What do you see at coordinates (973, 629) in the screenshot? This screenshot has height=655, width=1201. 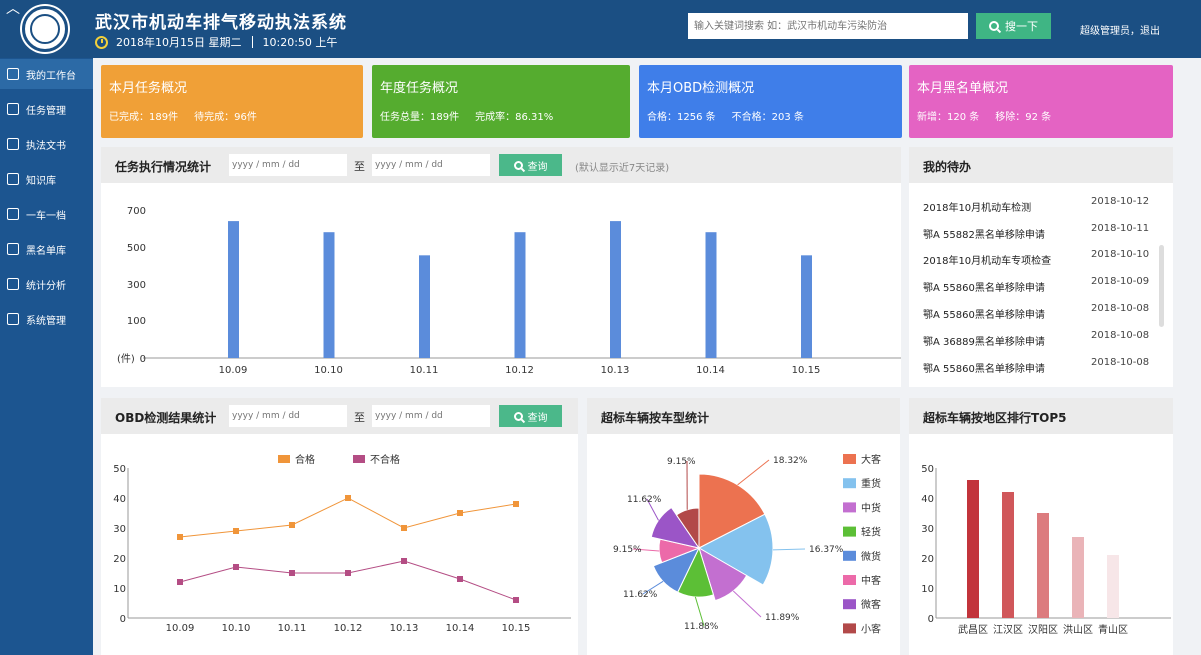 I see `x-tick-label: 武昌区` at bounding box center [973, 629].